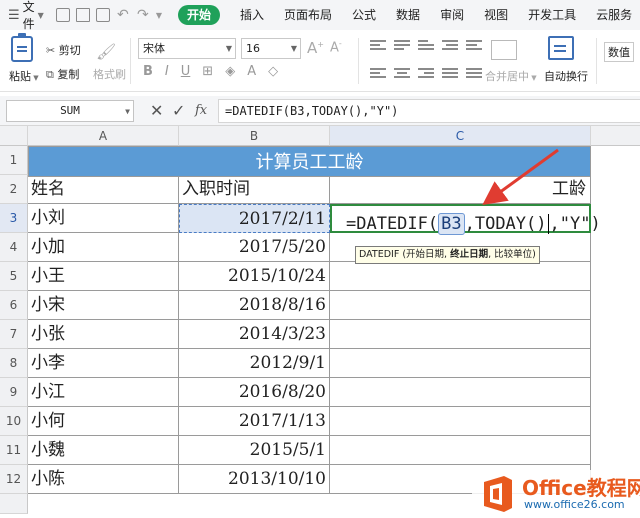  I want to click on distributed-icon, so click(474, 74).